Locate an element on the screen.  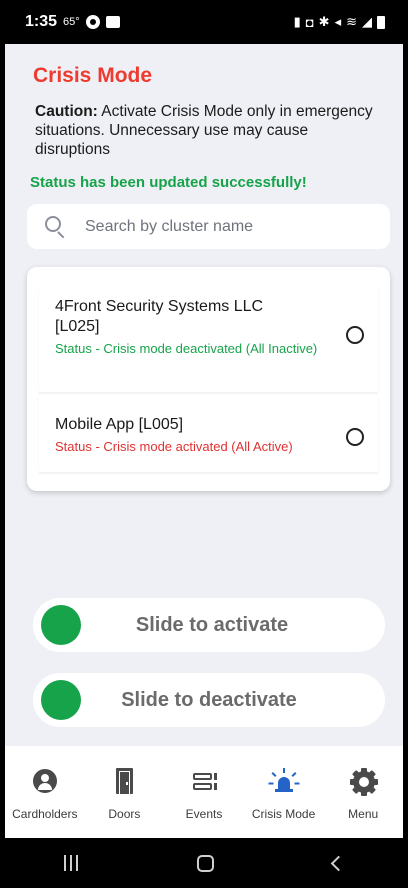
activate-slider-handle is located at coordinates (61, 625).